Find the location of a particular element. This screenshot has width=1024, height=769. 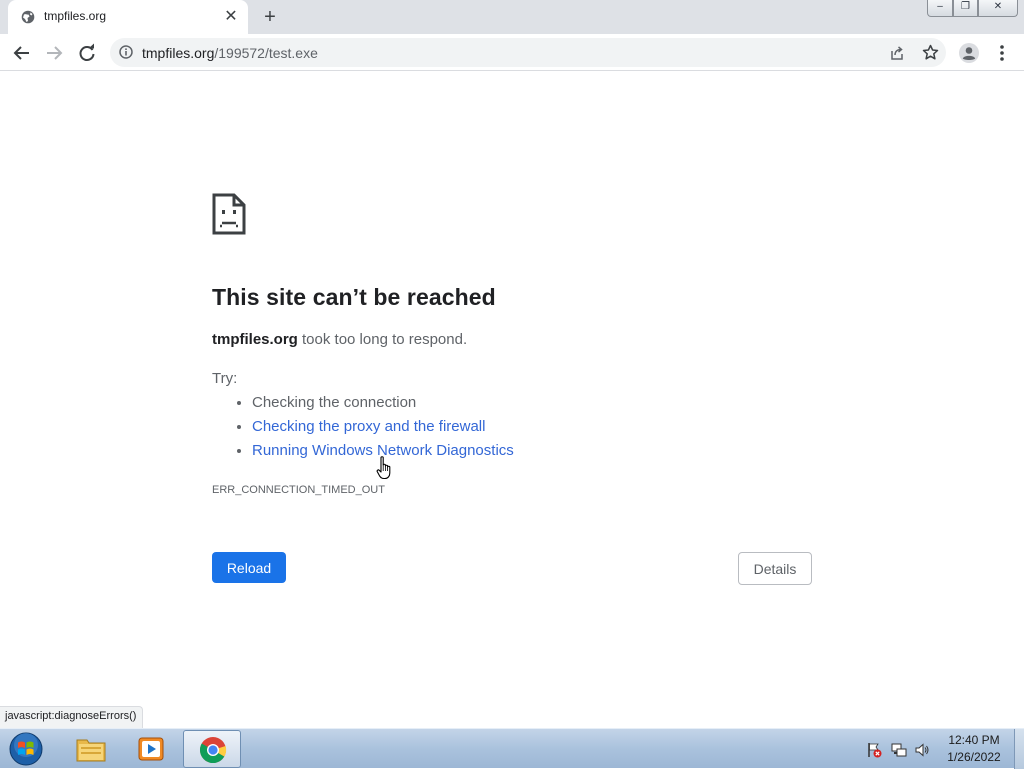

taskbar-file-explorer is located at coordinates (91, 749).